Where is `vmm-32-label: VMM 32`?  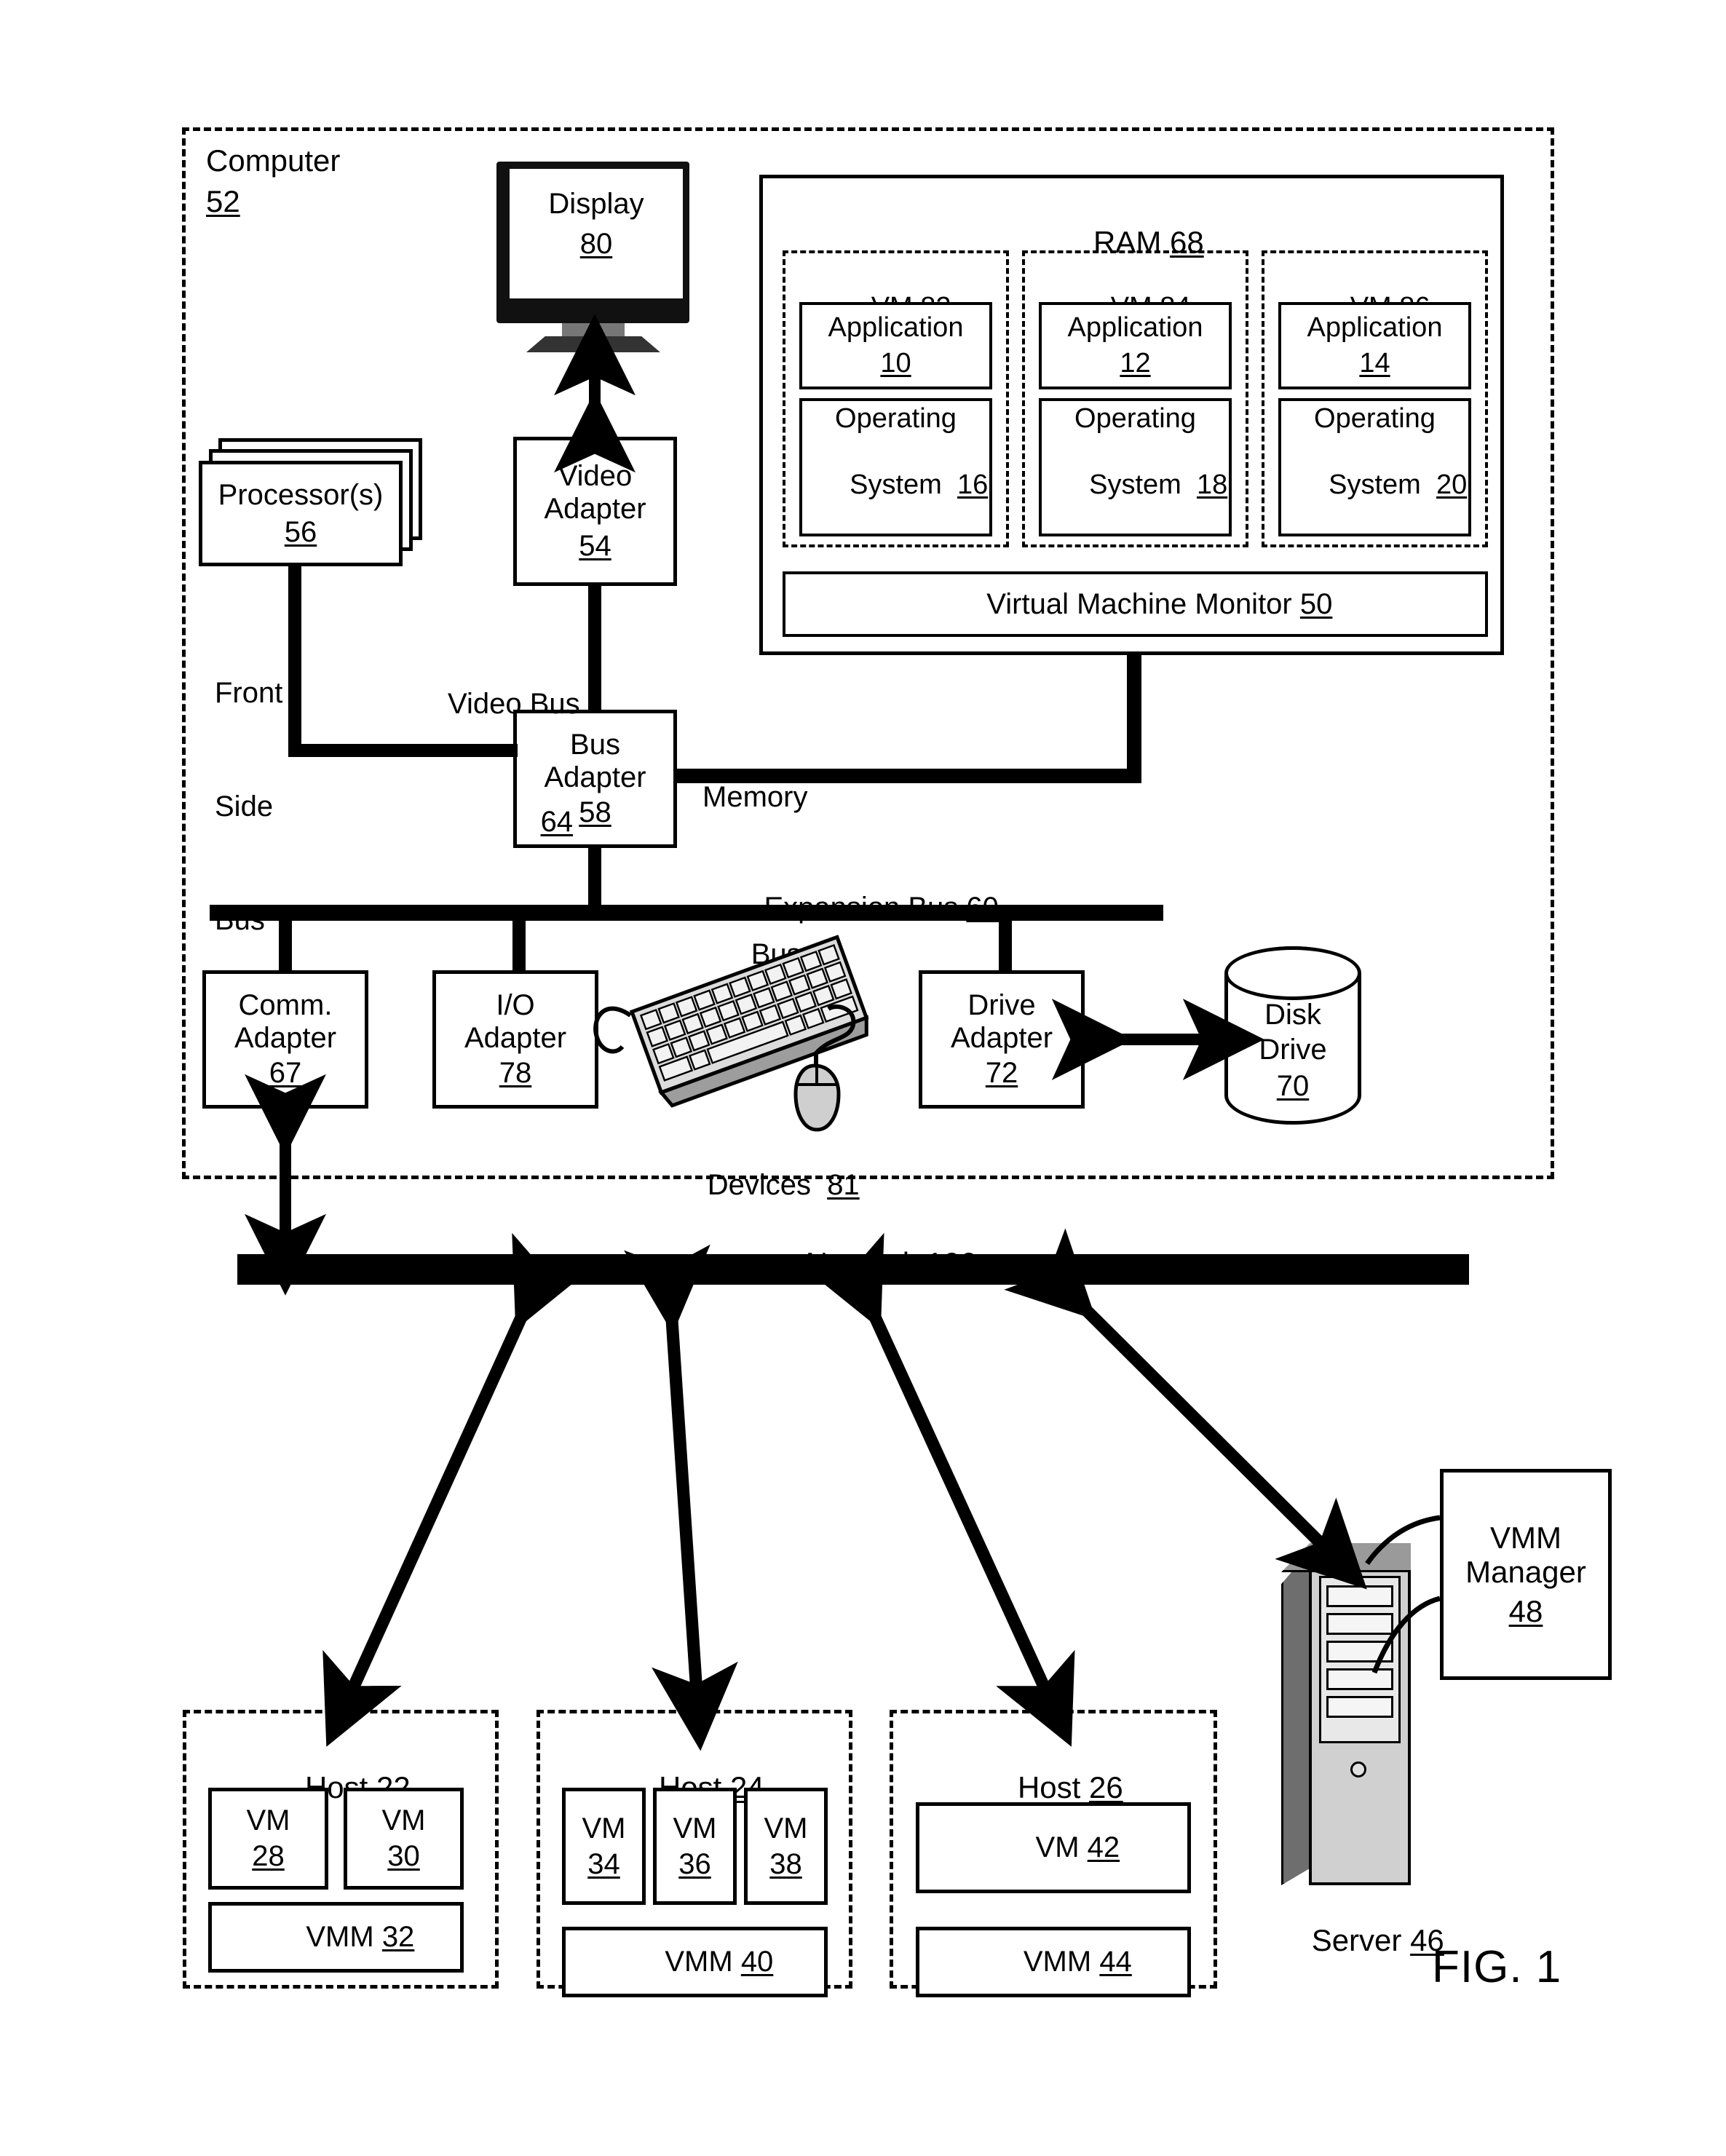 vmm-32-label: VMM 32 is located at coordinates (337, 1937).